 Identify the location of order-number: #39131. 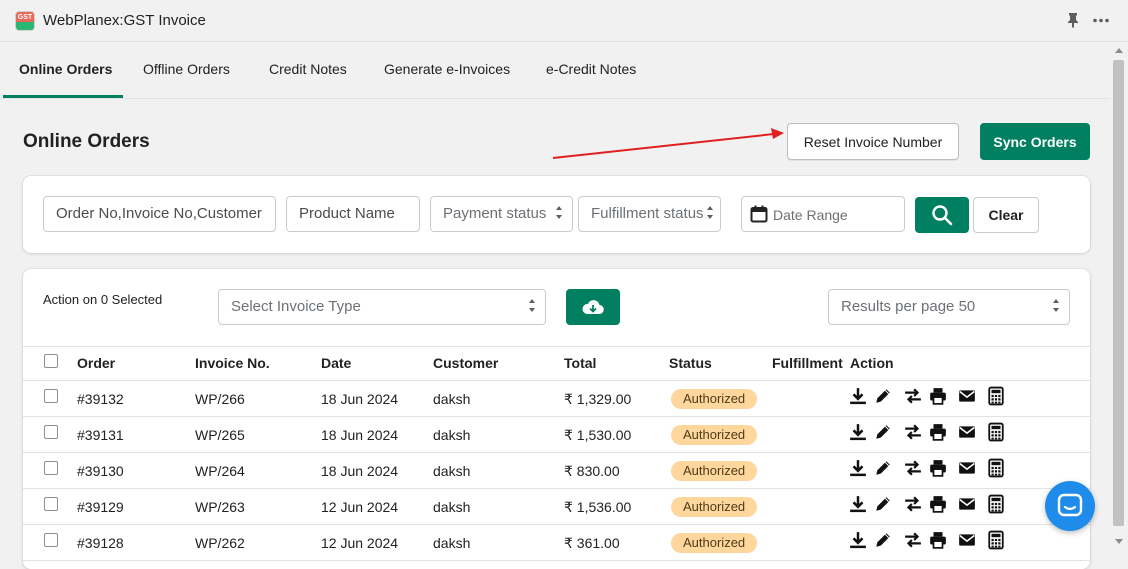
(100, 434).